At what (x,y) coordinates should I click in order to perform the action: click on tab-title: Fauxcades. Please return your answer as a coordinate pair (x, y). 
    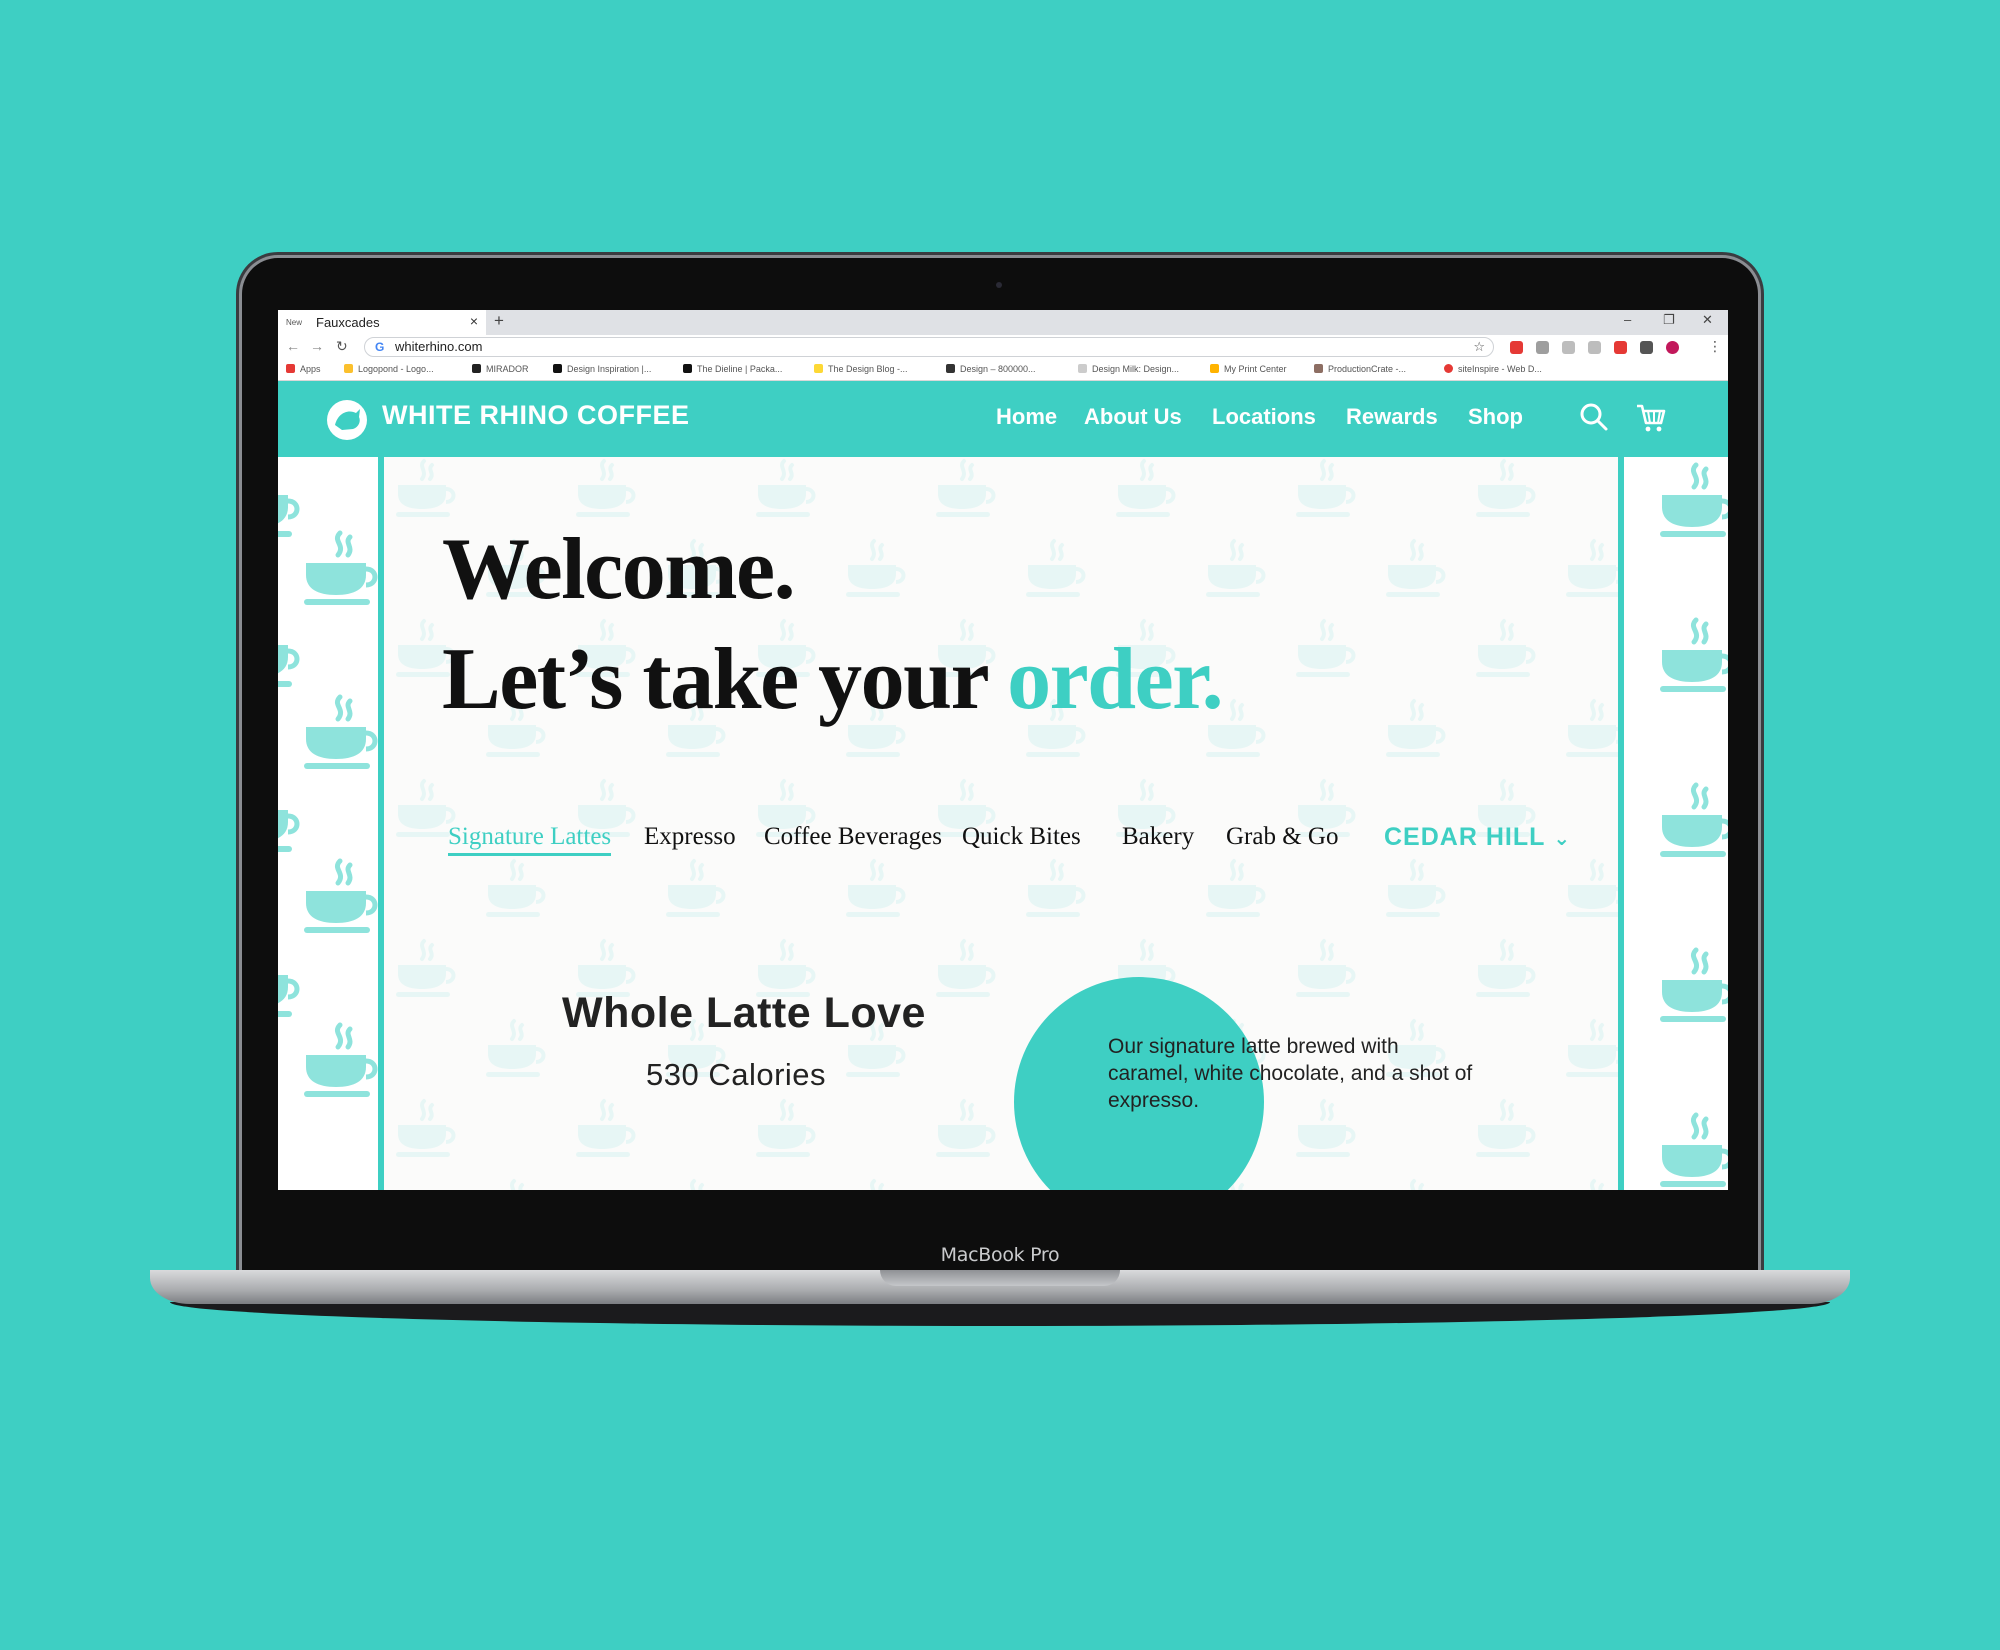
    Looking at the image, I should click on (348, 322).